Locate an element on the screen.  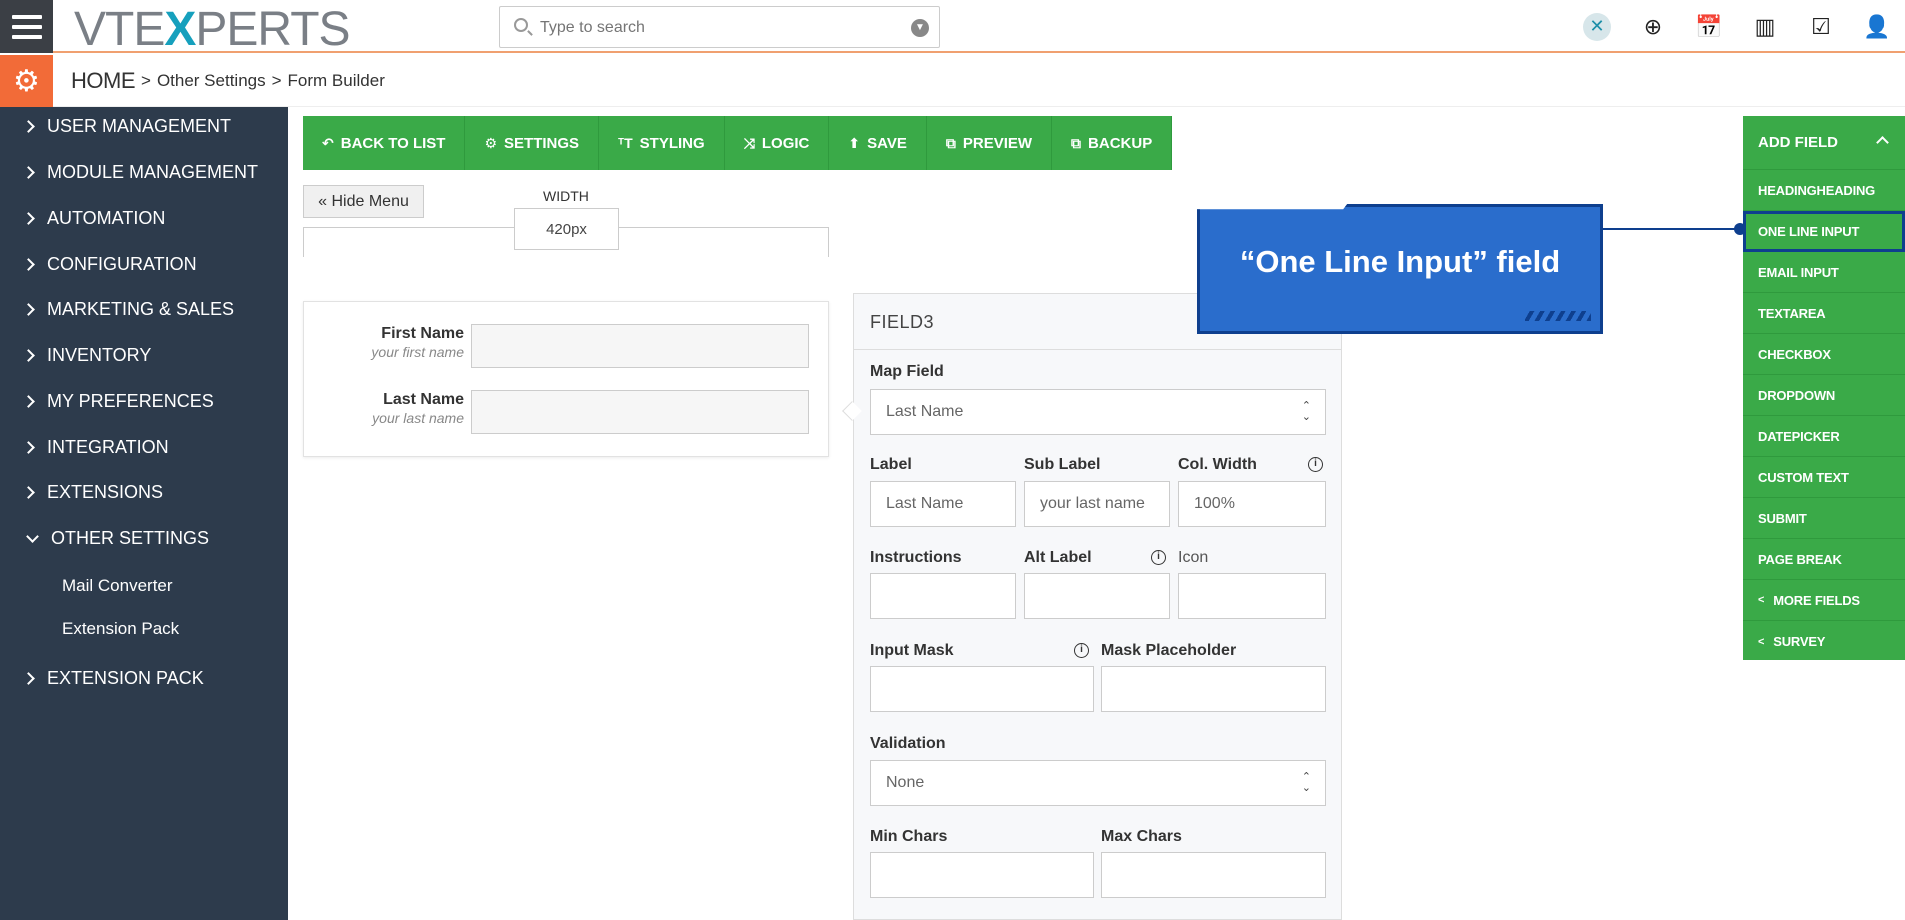
altlabel-input is located at coordinates (1097, 596).